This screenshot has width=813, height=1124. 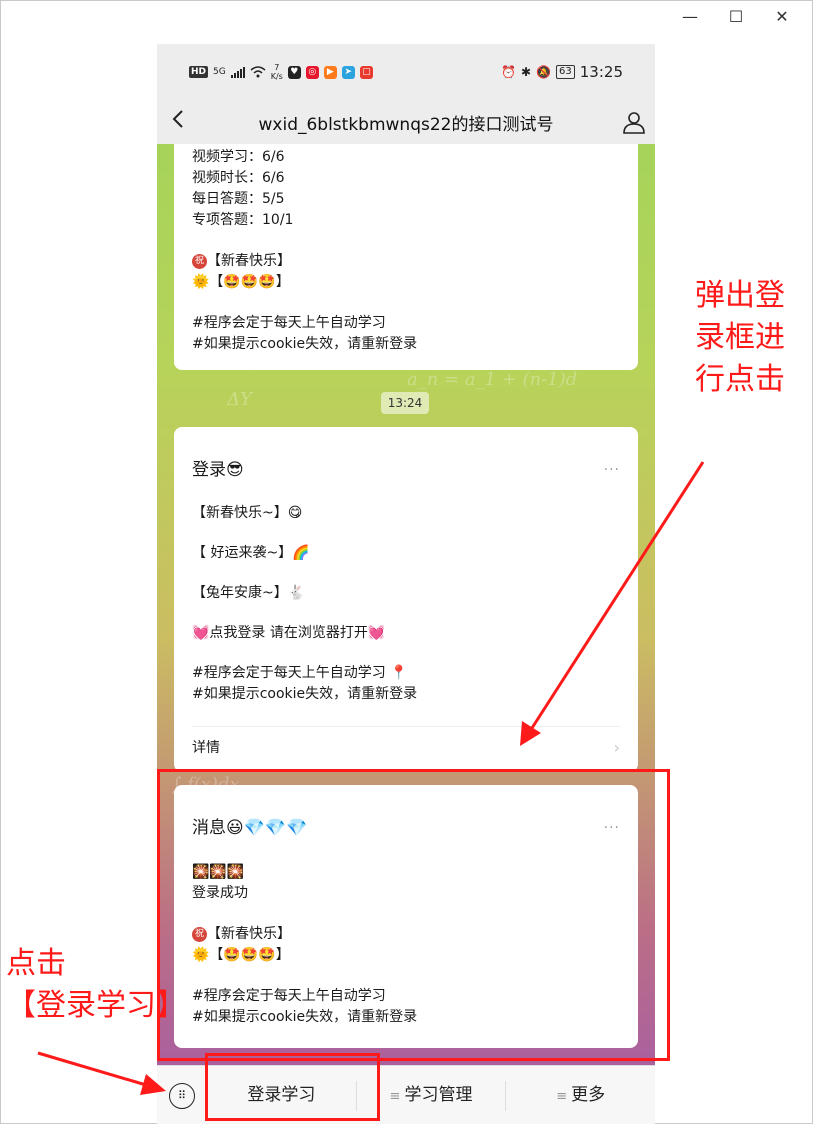 I want to click on arrow-head-login, so click(x=530, y=733).